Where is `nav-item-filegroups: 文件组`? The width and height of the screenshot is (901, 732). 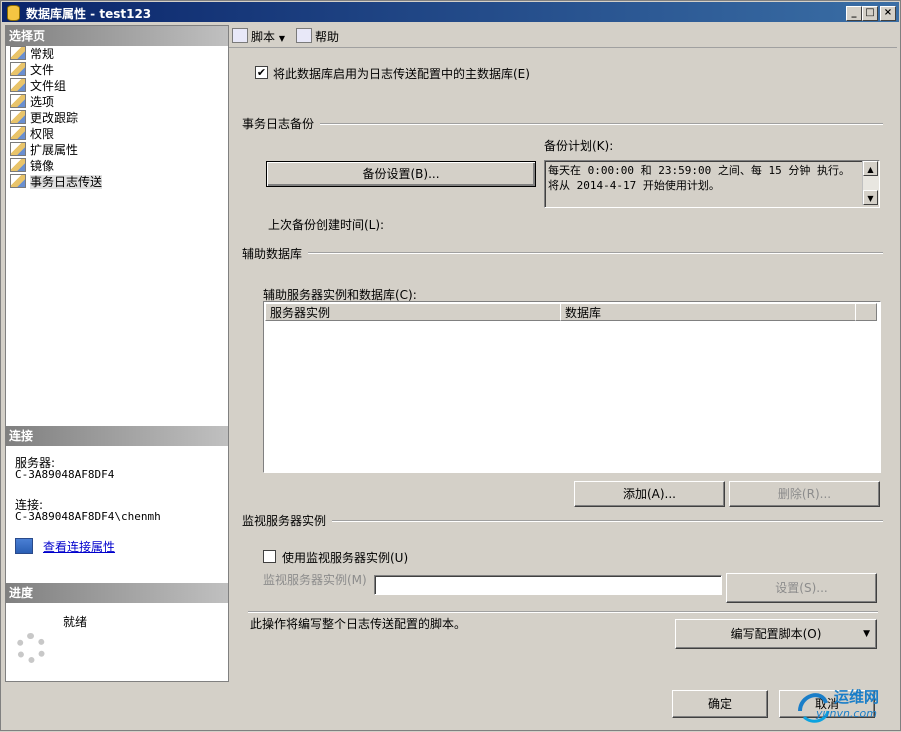 nav-item-filegroups: 文件组 is located at coordinates (38, 86).